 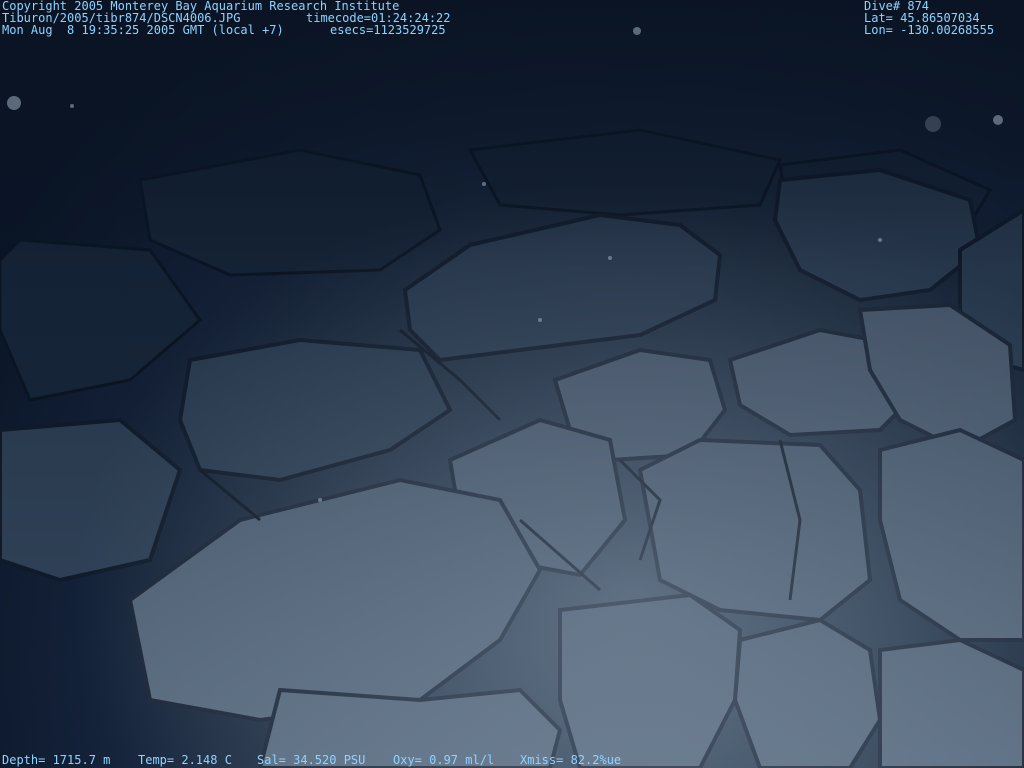 What do you see at coordinates (444, 760) in the screenshot?
I see `oxygen-text: Oxy= 0.97 ml/l` at bounding box center [444, 760].